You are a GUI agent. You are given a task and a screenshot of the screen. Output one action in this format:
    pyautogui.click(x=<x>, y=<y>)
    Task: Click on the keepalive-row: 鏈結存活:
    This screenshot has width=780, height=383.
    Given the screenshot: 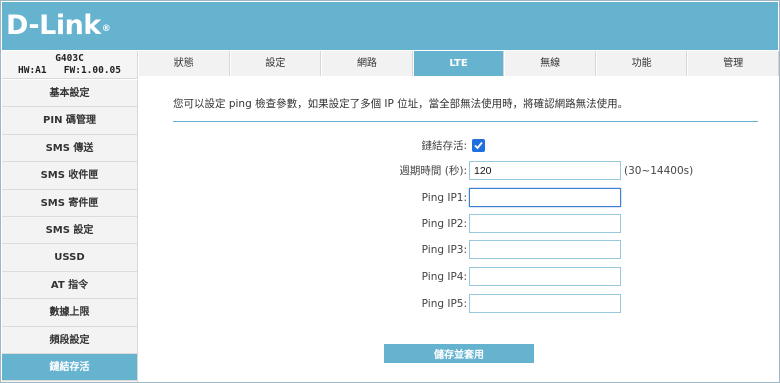 What is the action you would take?
    pyautogui.click(x=459, y=146)
    